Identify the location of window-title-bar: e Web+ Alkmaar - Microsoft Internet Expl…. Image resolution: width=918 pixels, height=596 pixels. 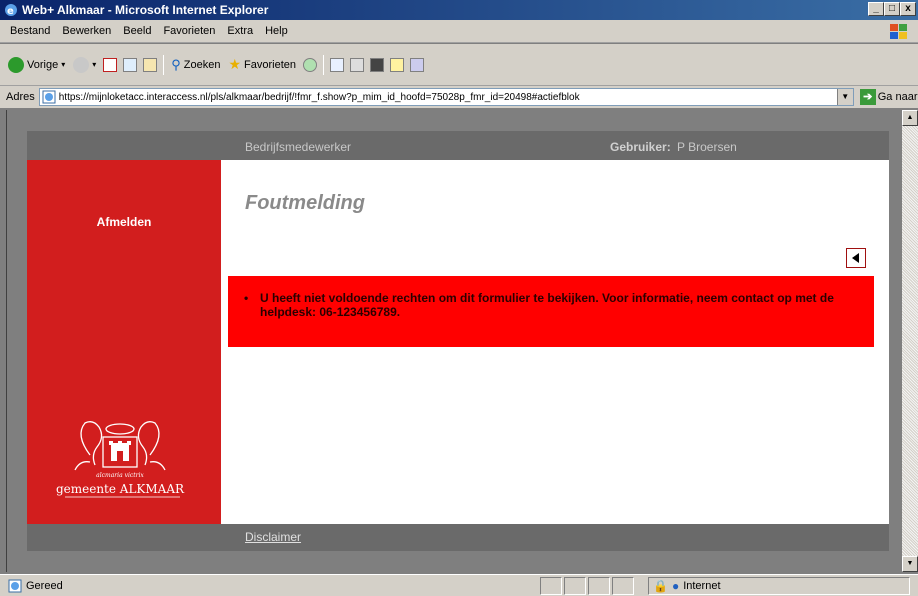
(459, 10).